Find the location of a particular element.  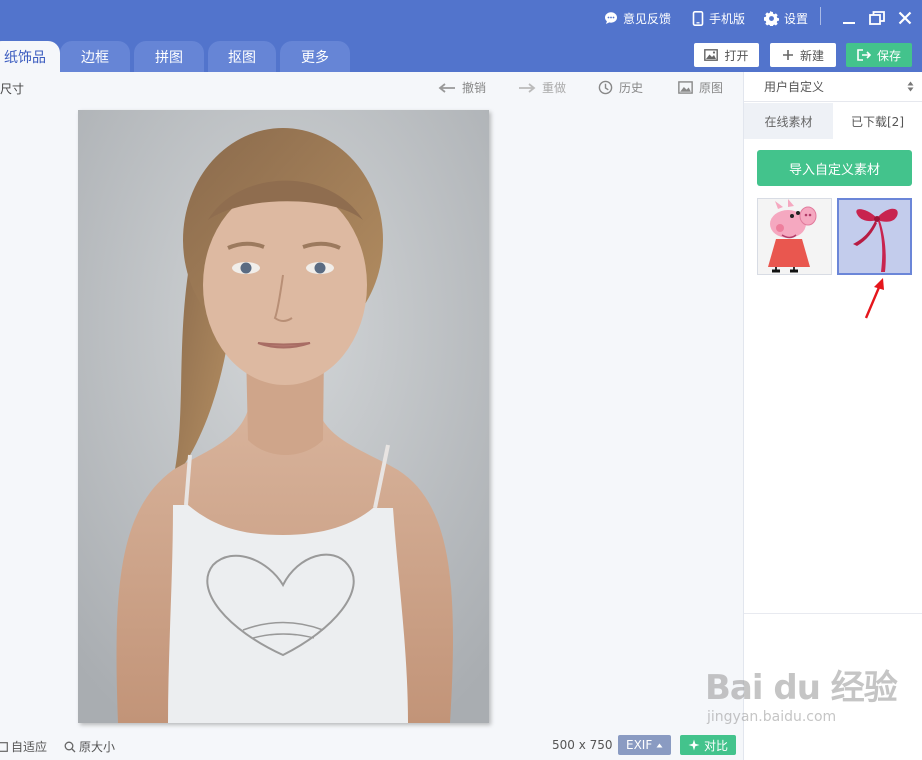

export-icon is located at coordinates (864, 55).